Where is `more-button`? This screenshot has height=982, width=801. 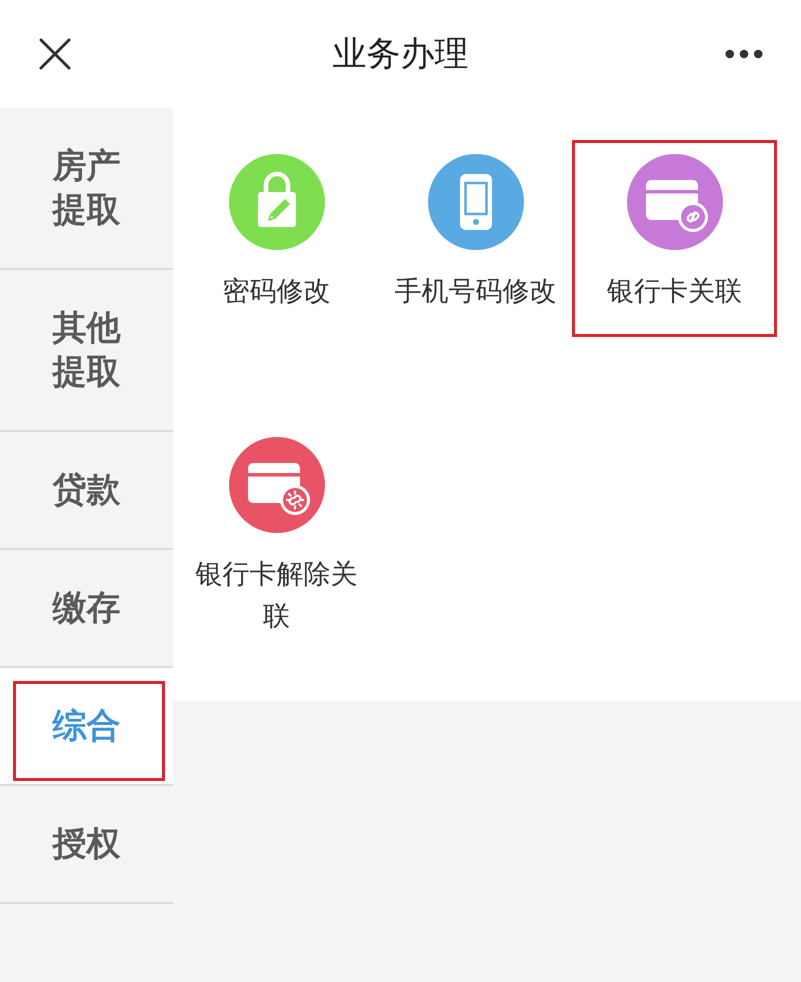
more-button is located at coordinates (744, 54).